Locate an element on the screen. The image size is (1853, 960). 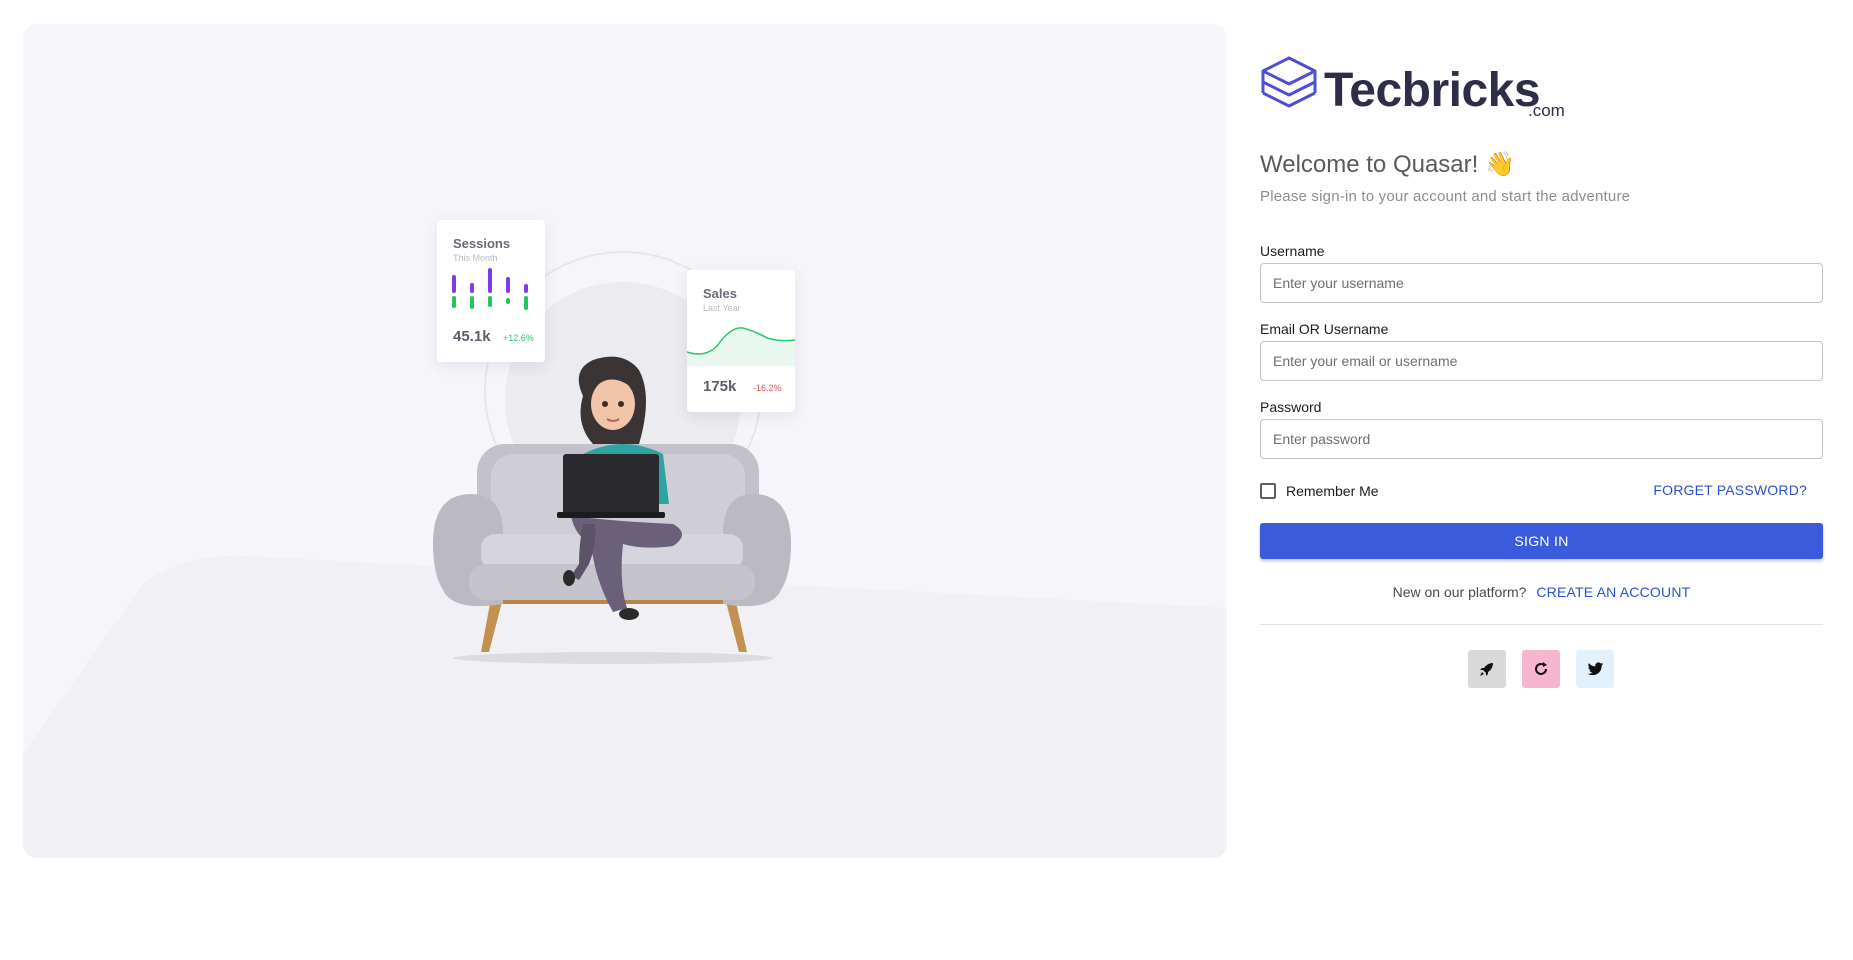
sessions-card: Sessions This Month 45.1k +12.6% is located at coordinates (491, 291).